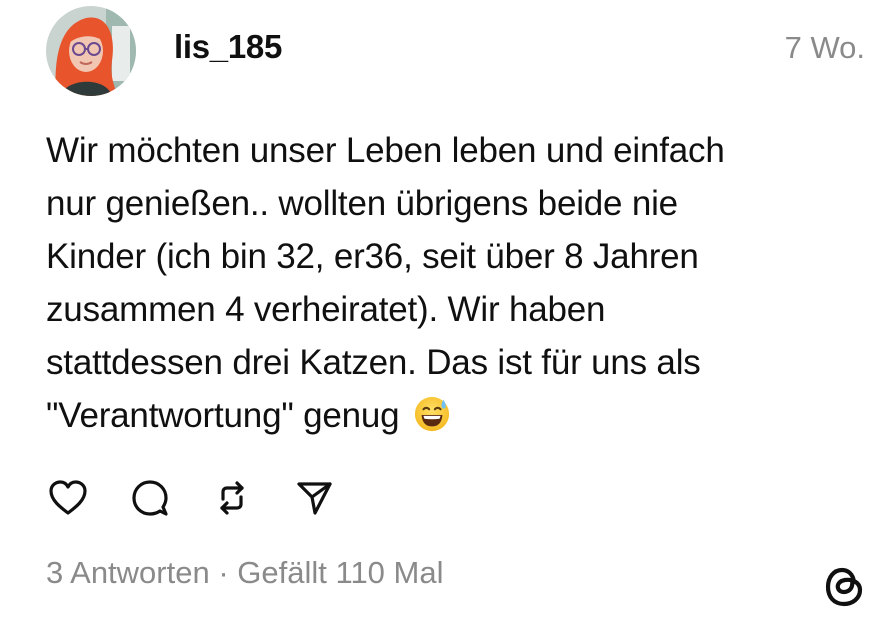 Image resolution: width=893 pixels, height=633 pixels. I want to click on share-icon, so click(314, 498).